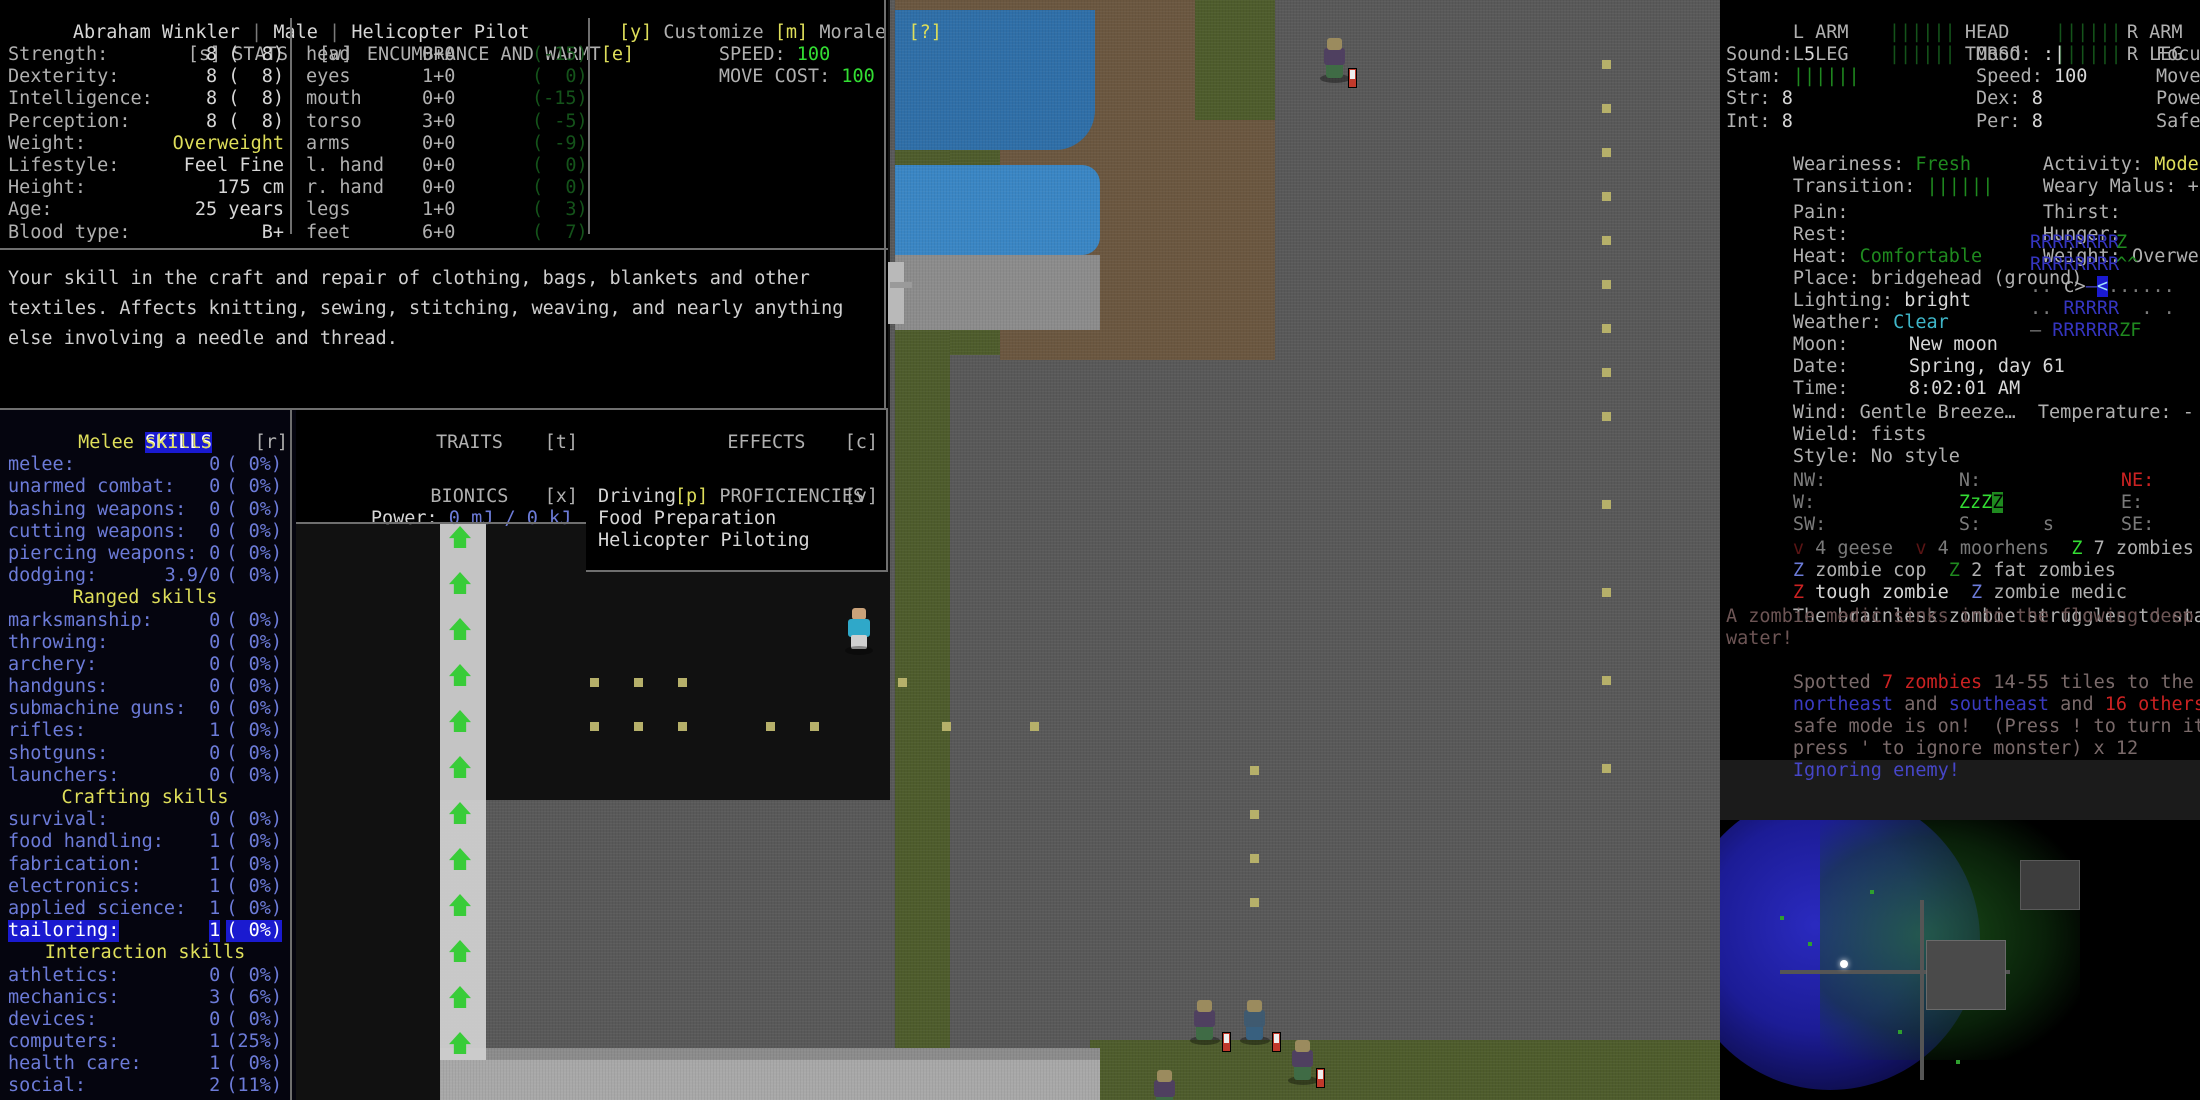 The width and height of the screenshot is (2200, 1100). I want to click on skill-row: electronics: 1( 0%), so click(145, 887).